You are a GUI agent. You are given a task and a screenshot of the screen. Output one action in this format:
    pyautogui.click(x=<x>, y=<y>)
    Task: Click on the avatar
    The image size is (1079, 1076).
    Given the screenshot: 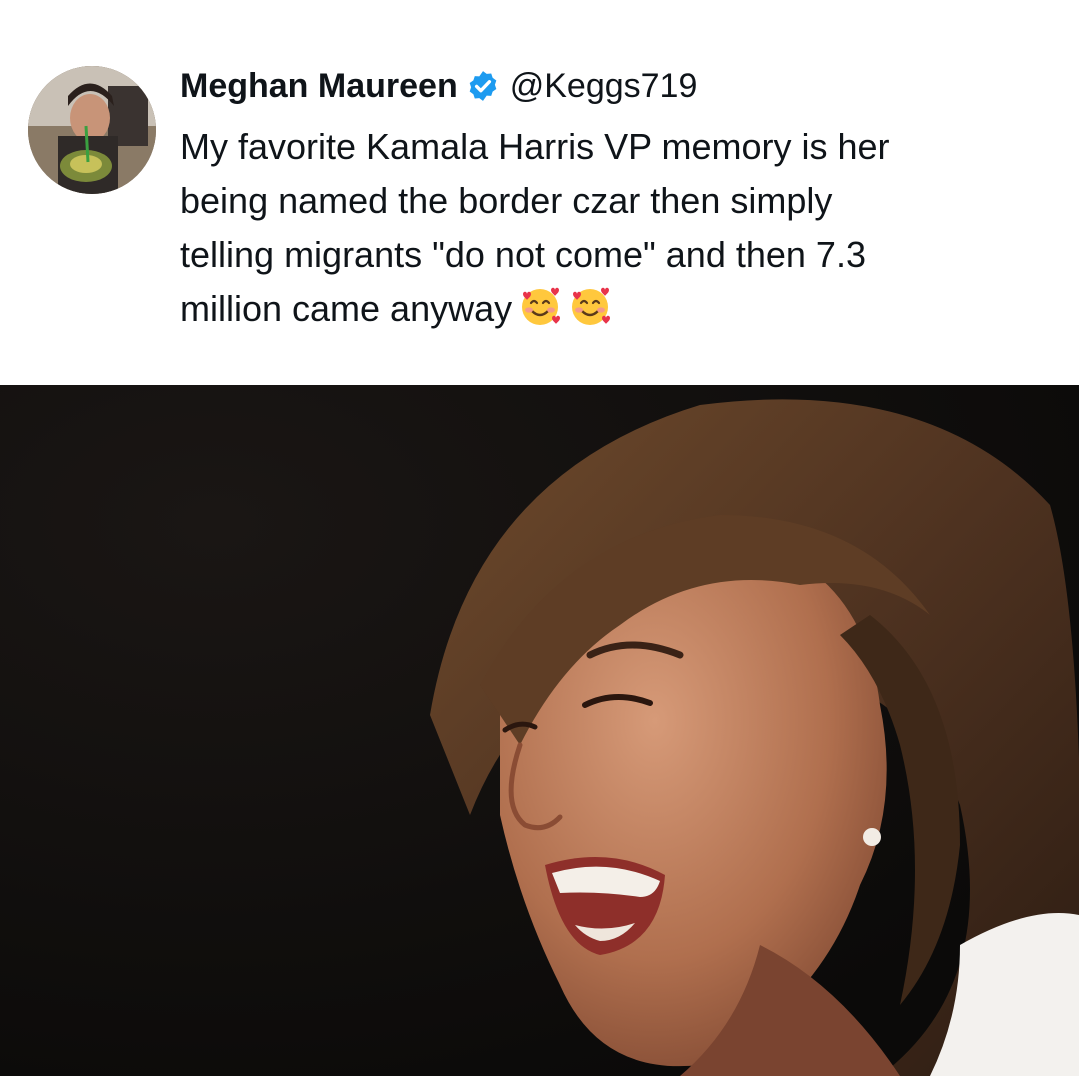 What is the action you would take?
    pyautogui.click(x=92, y=130)
    